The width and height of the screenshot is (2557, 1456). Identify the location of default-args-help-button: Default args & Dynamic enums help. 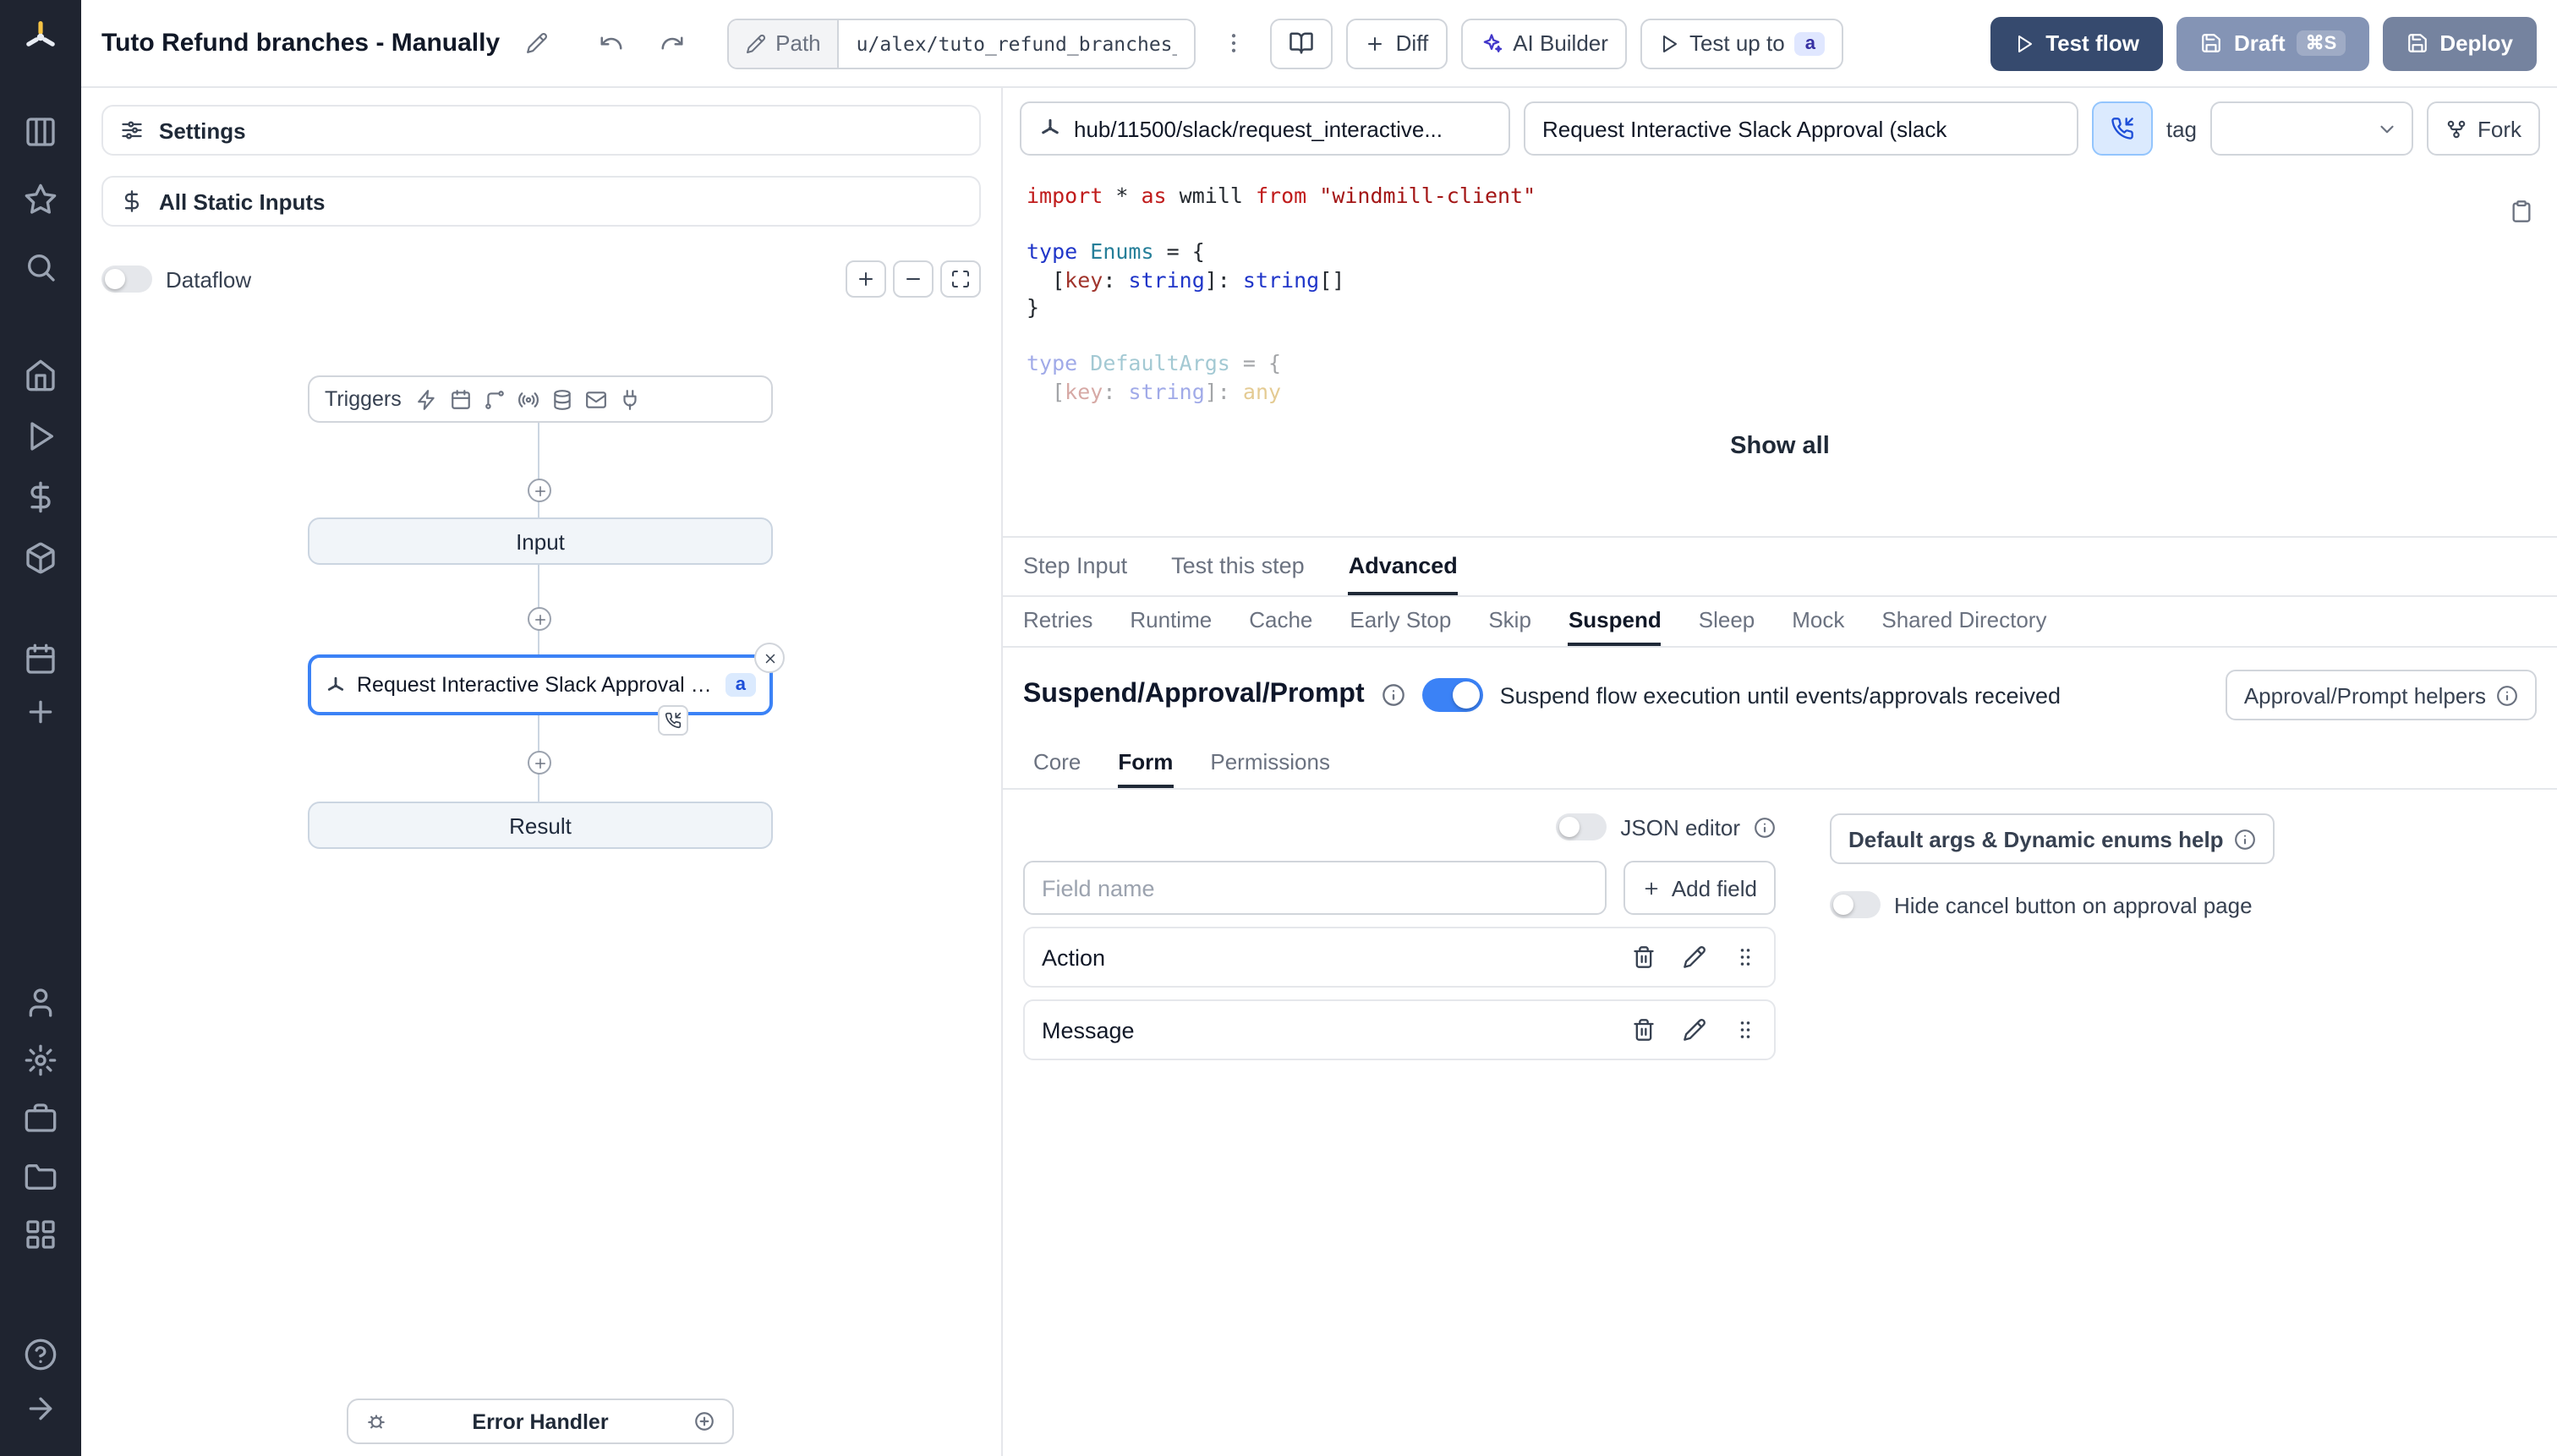
(2052, 838).